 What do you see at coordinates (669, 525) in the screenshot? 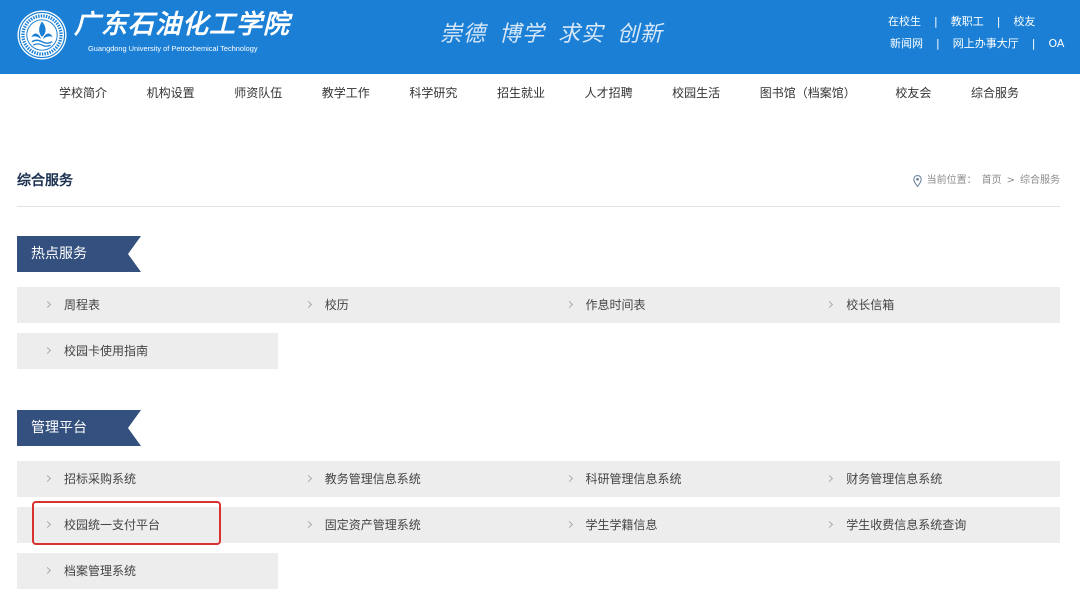
I see `platform-link-student-records: 学生学籍信息` at bounding box center [669, 525].